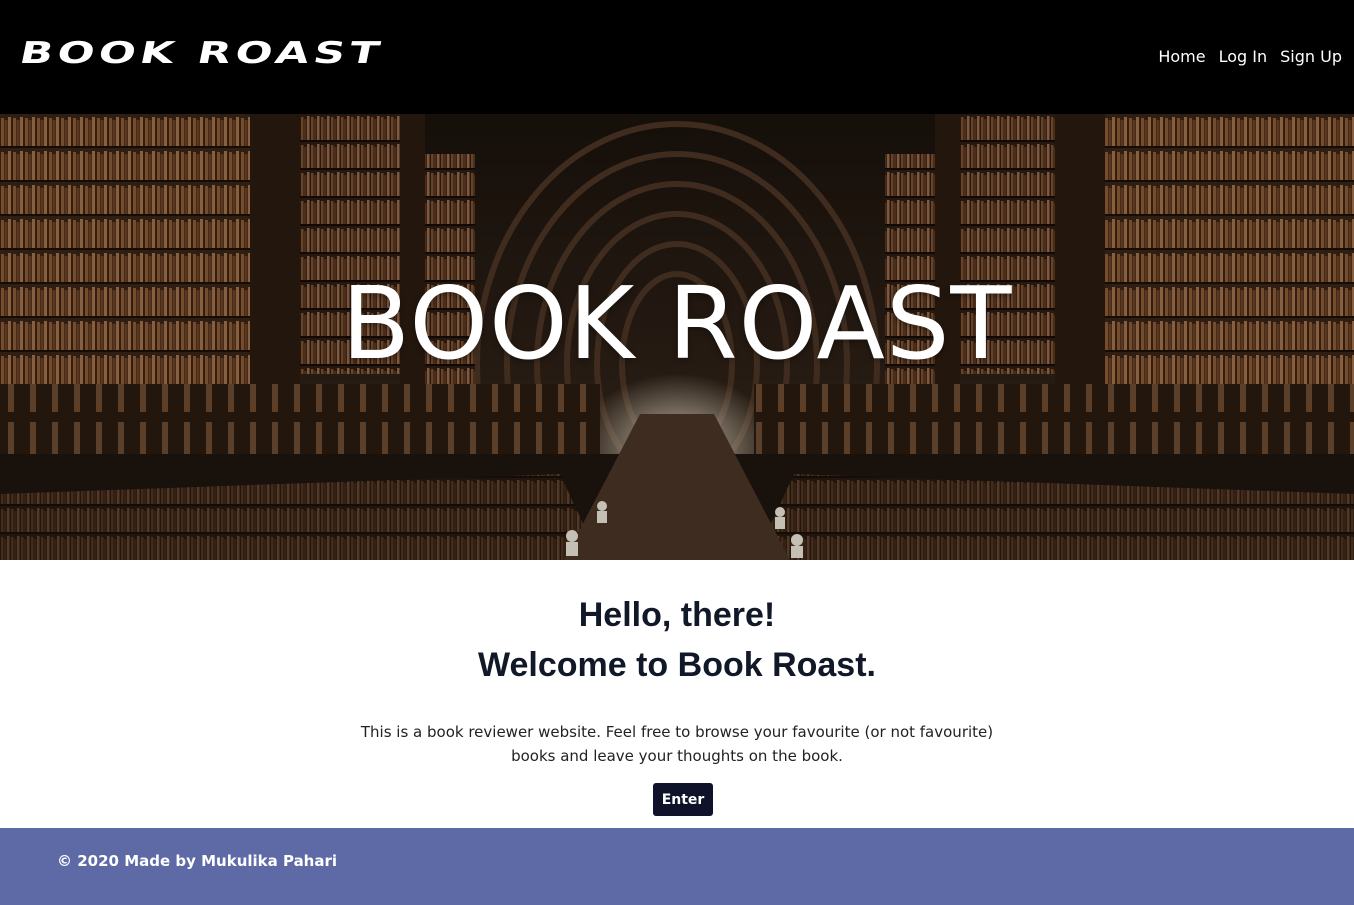 The image size is (1354, 905). I want to click on nav-signup-link: Sign Up, so click(1311, 56).